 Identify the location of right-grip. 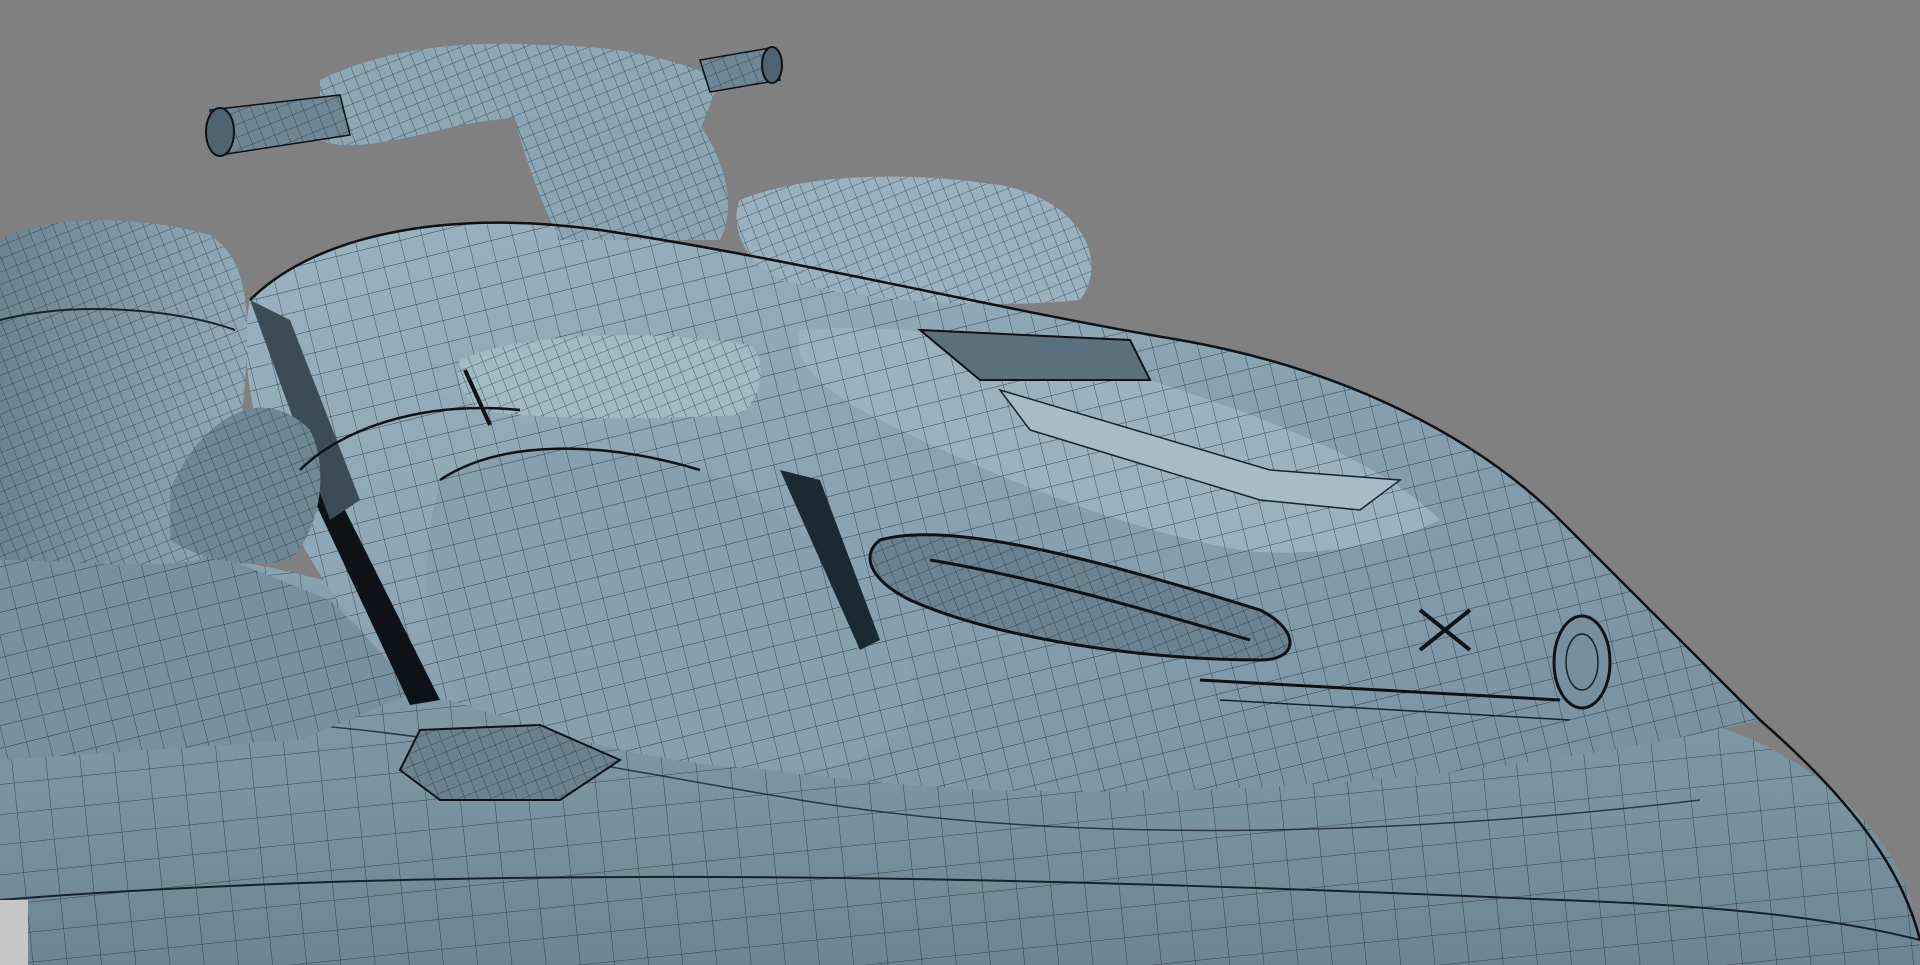
(741, 69).